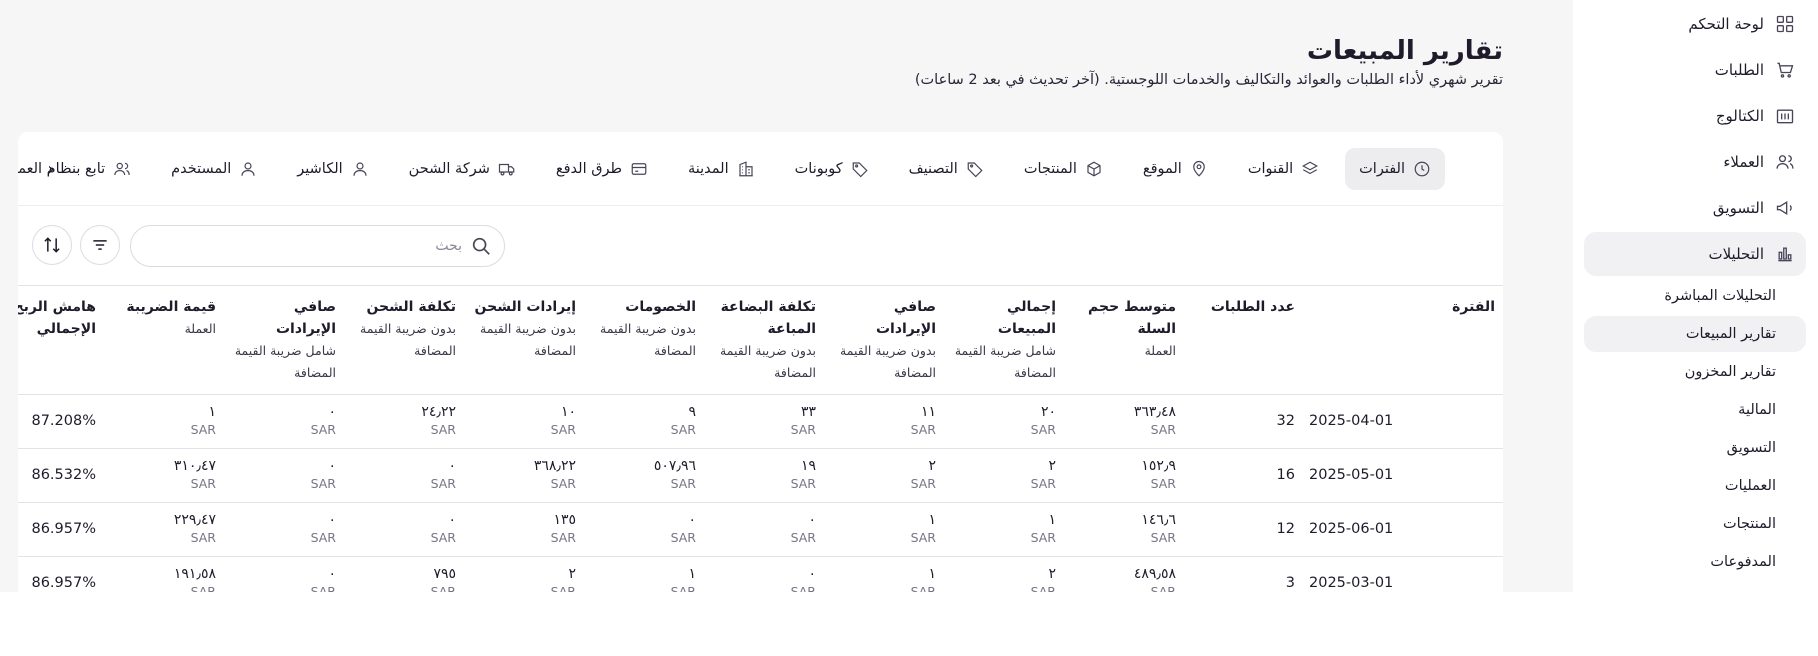  I want to click on filter-icon, so click(100, 245).